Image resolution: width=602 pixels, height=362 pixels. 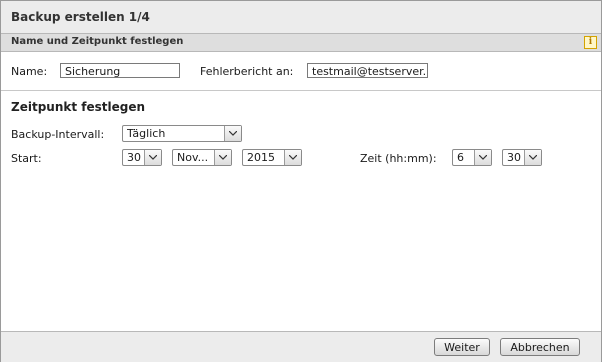 What do you see at coordinates (462, 347) in the screenshot?
I see `next-button: Weiter` at bounding box center [462, 347].